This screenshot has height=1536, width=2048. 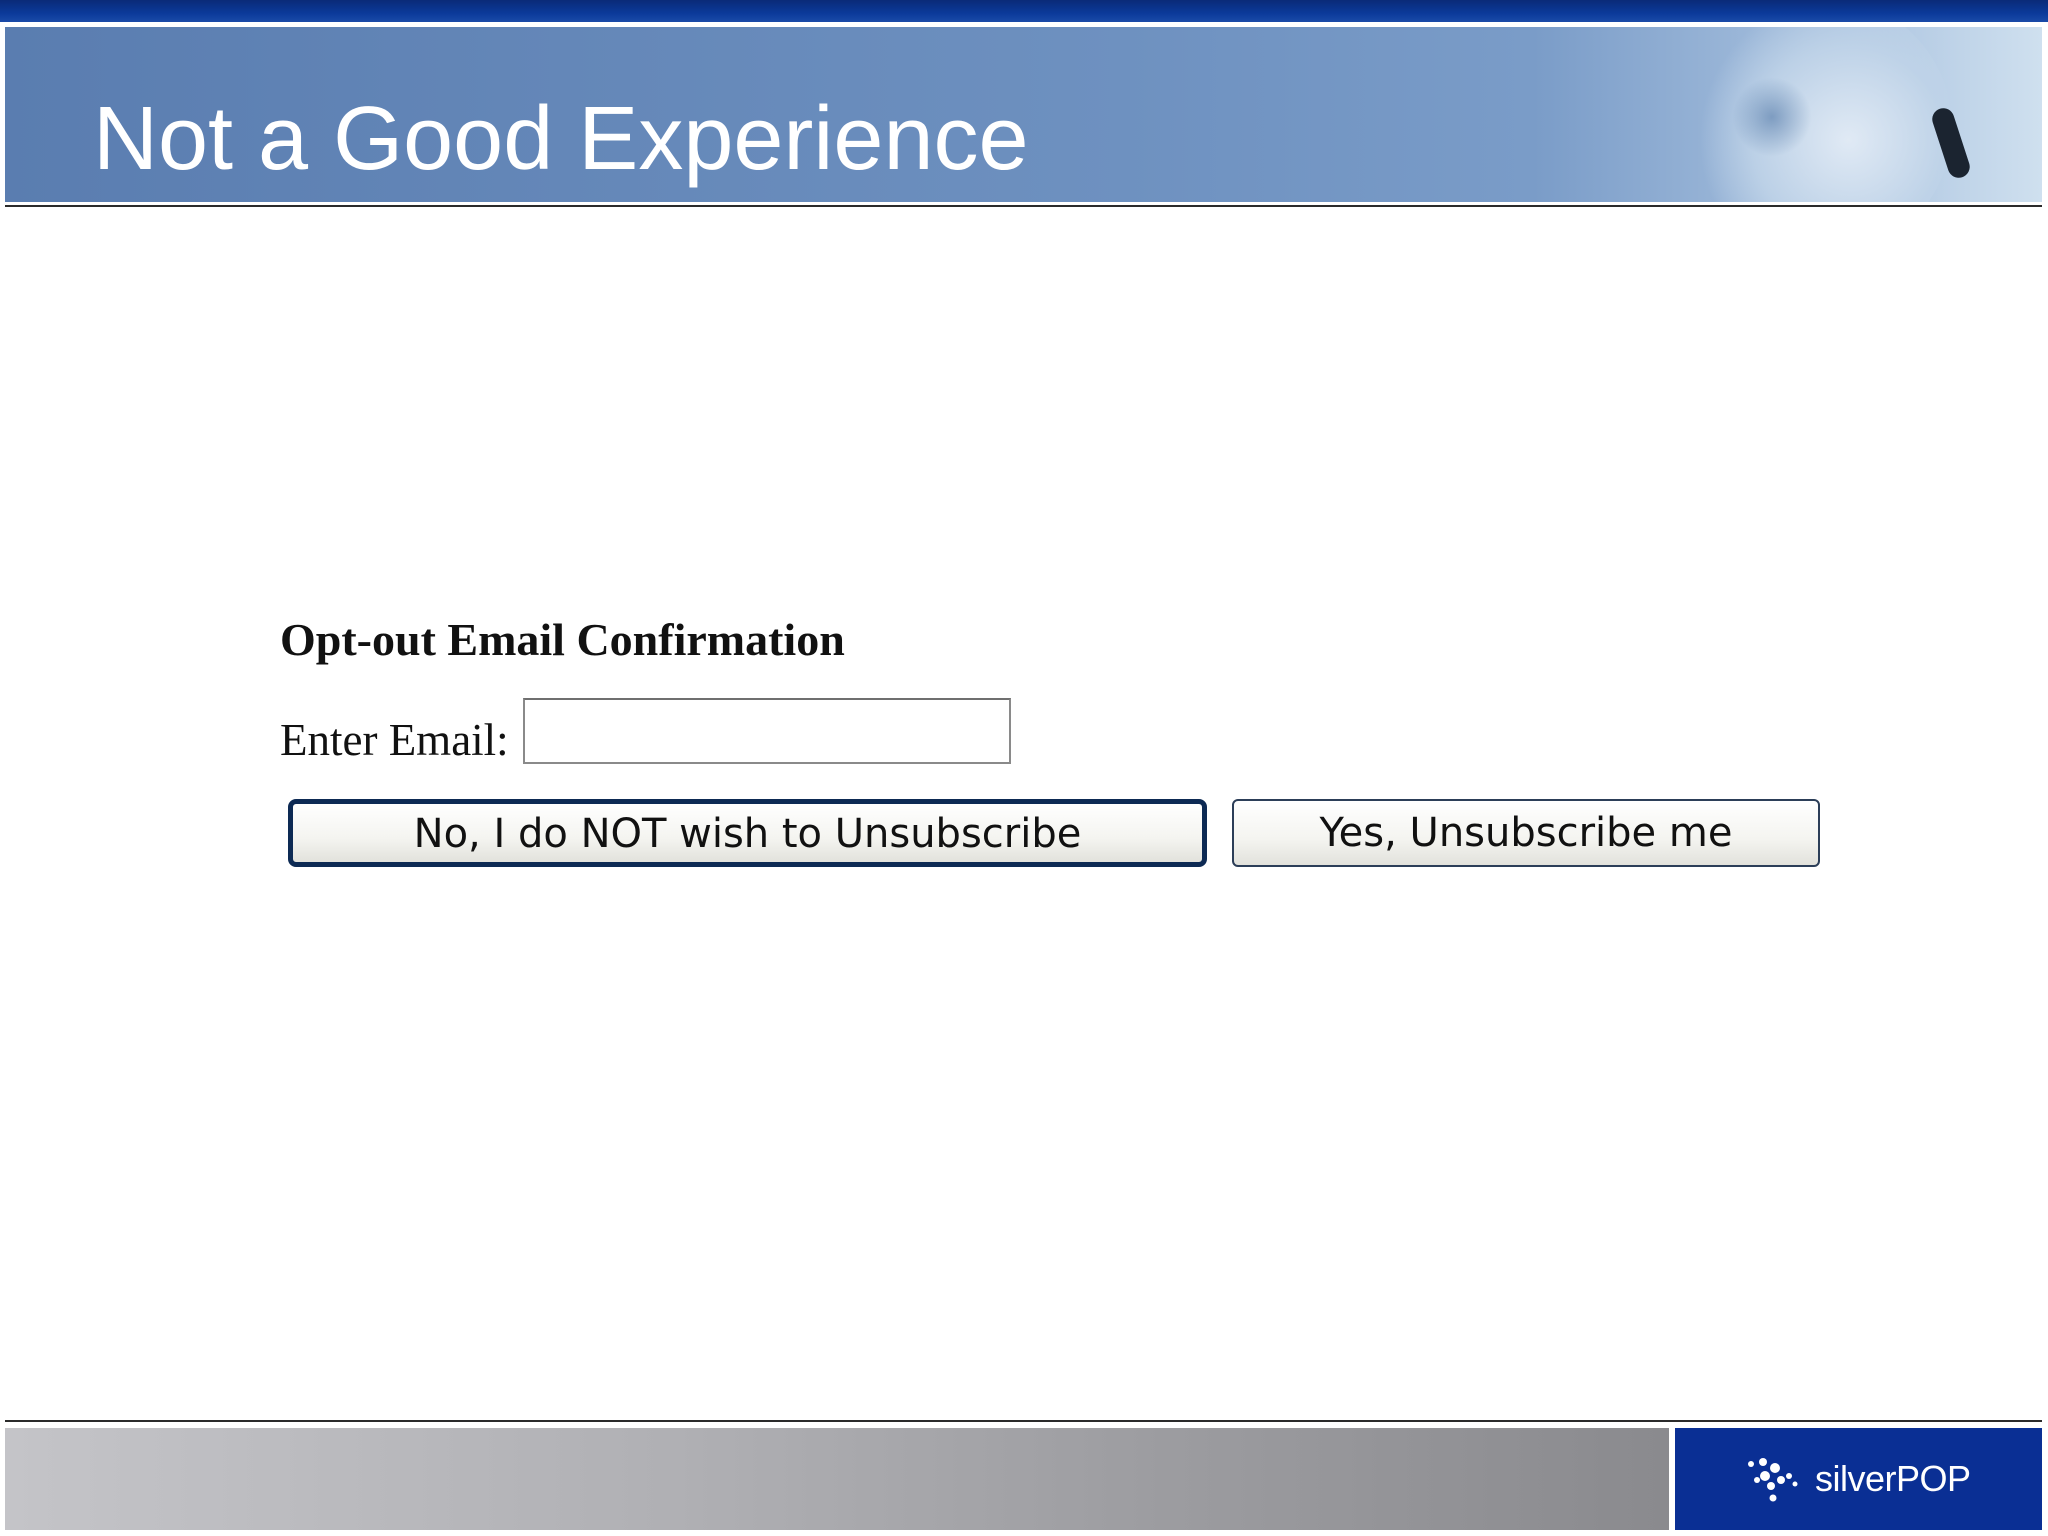 I want to click on header-divider, so click(x=1023, y=206).